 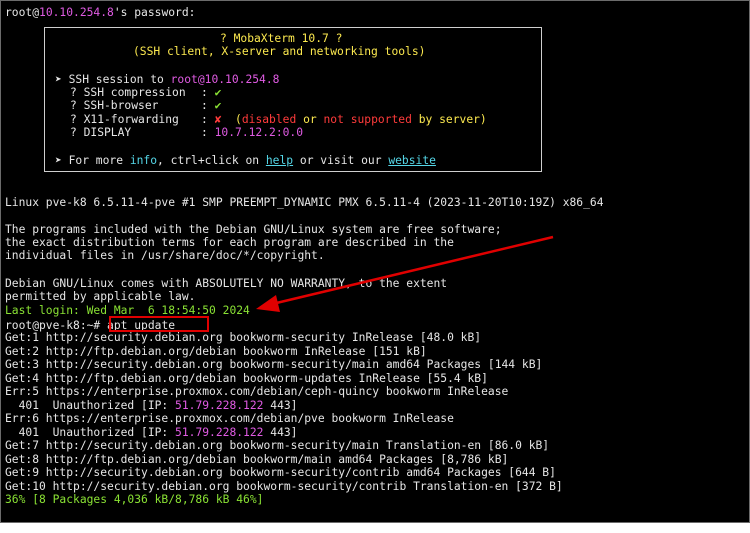 I want to click on annotation-arrow-icon, so click(x=405, y=273).